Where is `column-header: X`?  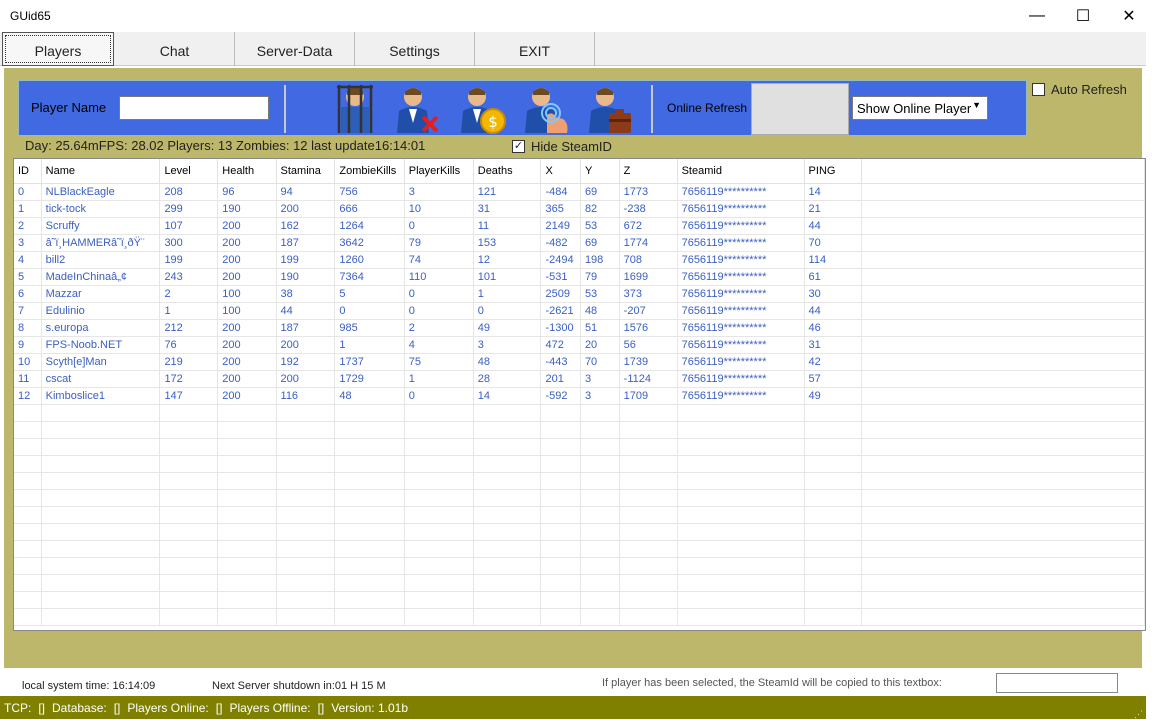 column-header: X is located at coordinates (560, 171).